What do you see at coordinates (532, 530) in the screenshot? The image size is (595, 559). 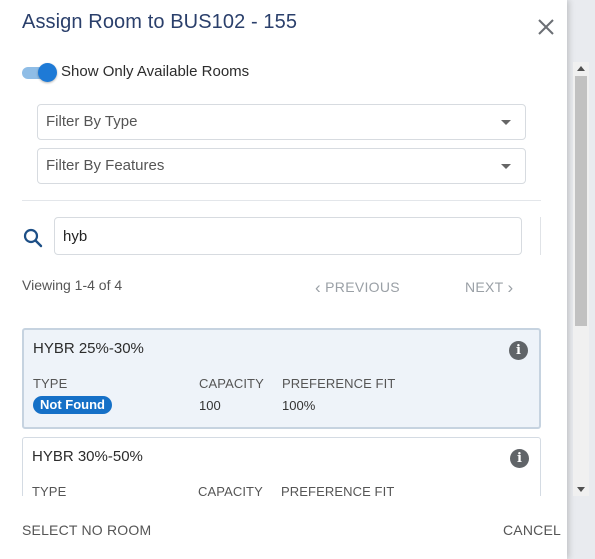 I see `cancel-button: CANCEL` at bounding box center [532, 530].